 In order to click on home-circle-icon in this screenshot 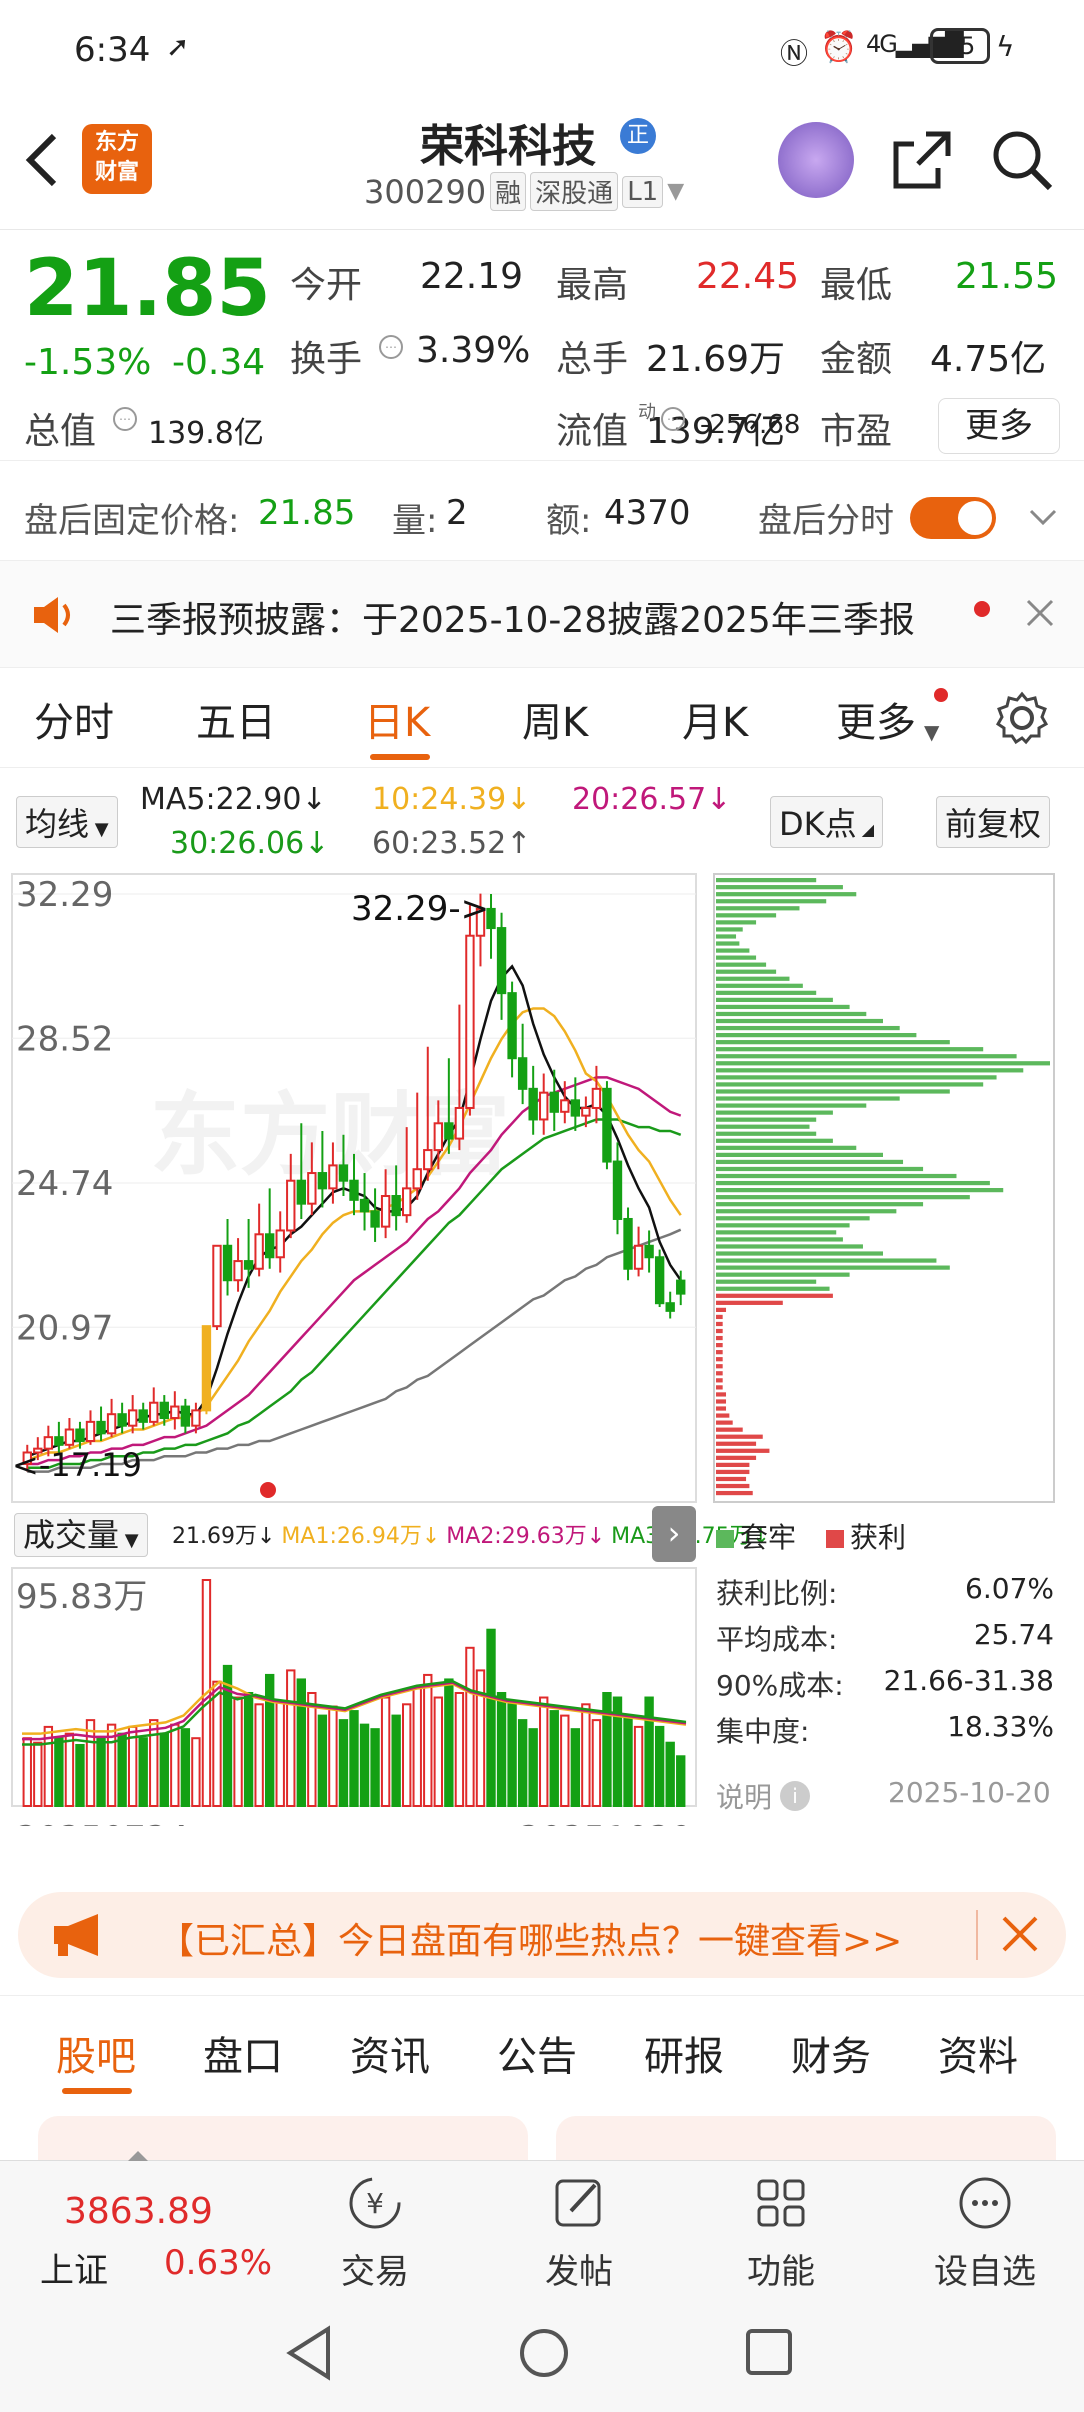, I will do `click(544, 2353)`.